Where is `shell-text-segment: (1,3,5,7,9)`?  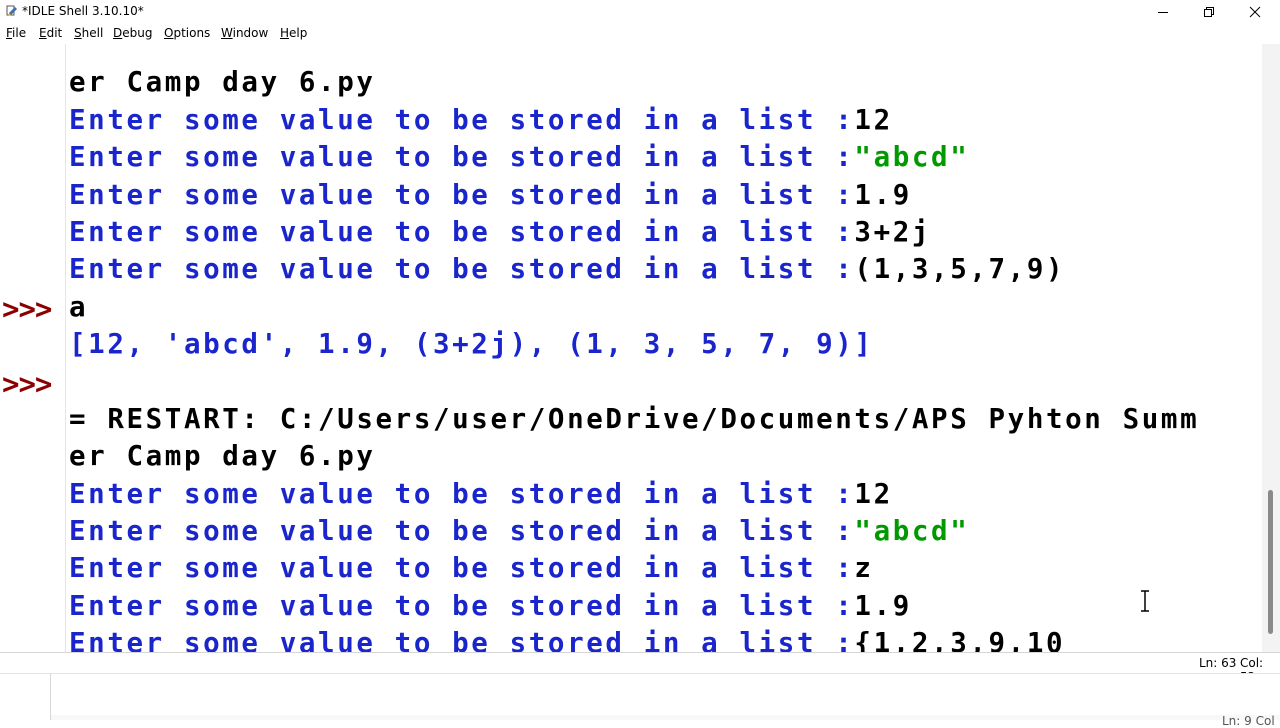 shell-text-segment: (1,3,5,7,9) is located at coordinates (960, 269).